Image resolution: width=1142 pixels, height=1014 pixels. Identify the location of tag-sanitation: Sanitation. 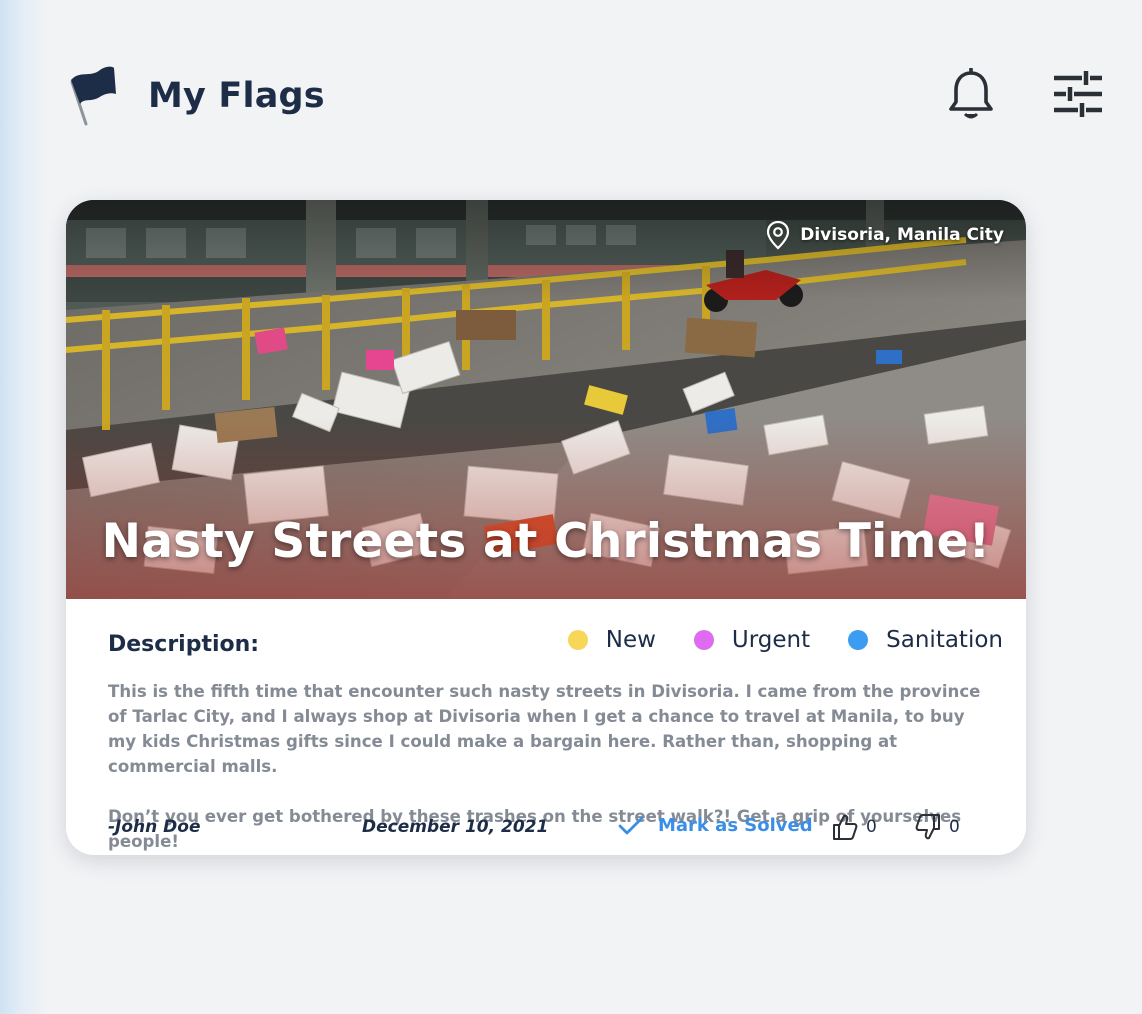
(925, 640).